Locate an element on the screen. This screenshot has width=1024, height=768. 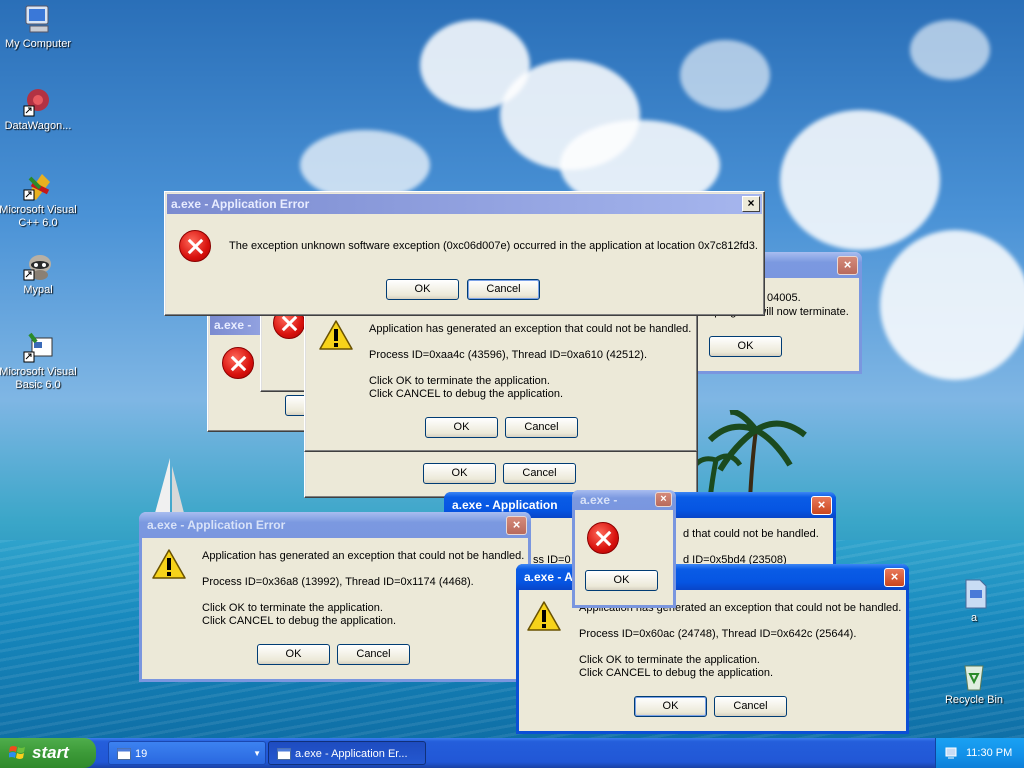
desktop-icon-visual-basic: Microsoft Visual Basic 6.0 is located at coordinates (39, 362).